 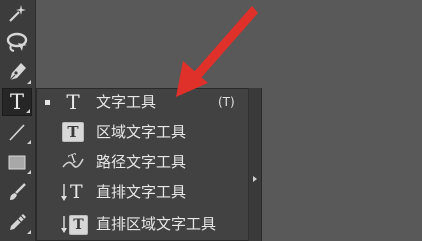 What do you see at coordinates (47, 102) in the screenshot?
I see `selected-bullet-icon` at bounding box center [47, 102].